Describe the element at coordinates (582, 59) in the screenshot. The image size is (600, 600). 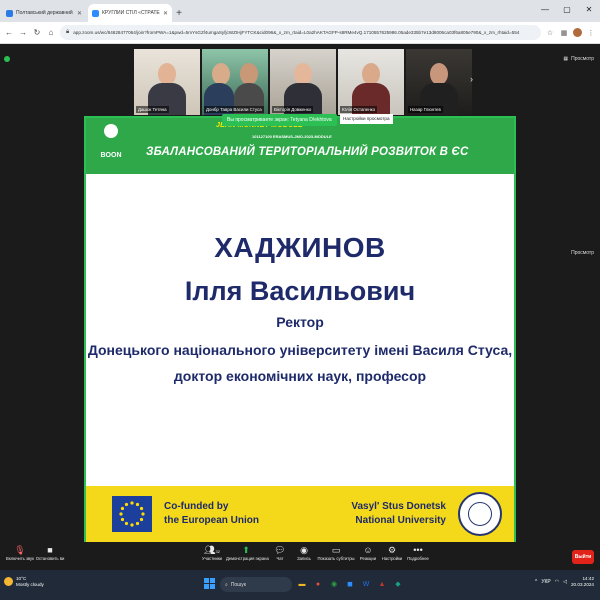
I see `view-label: Просмотр` at that location.